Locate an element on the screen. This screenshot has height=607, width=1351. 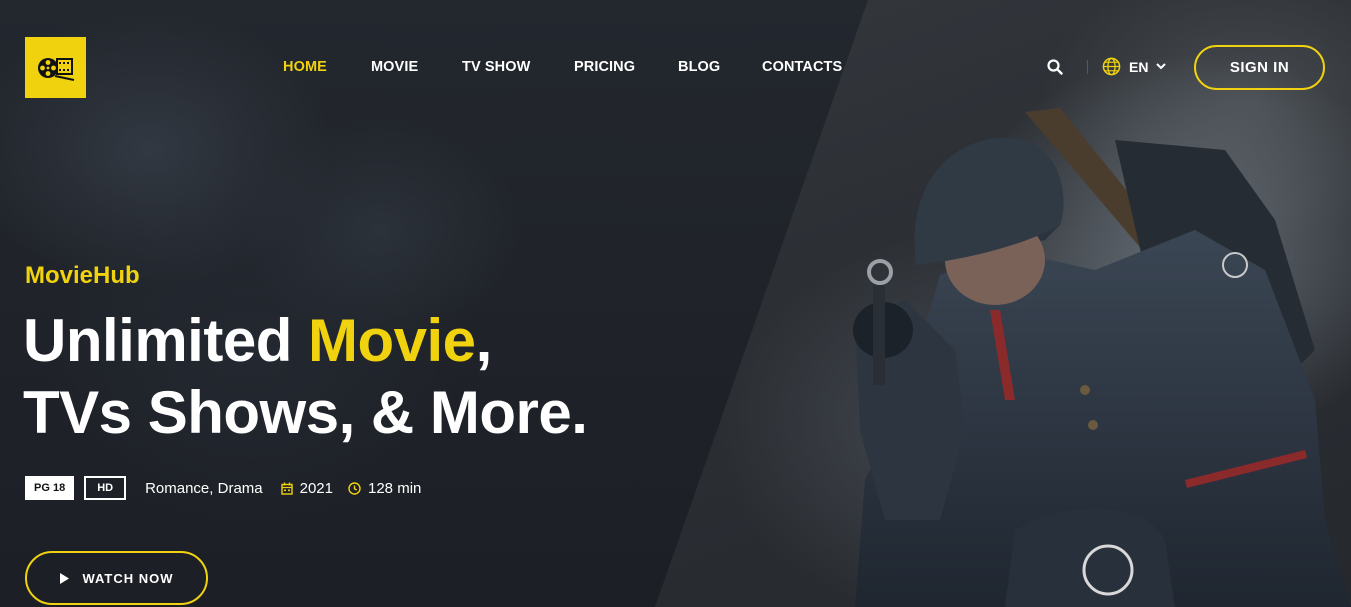
quality-badge: HD is located at coordinates (105, 488).